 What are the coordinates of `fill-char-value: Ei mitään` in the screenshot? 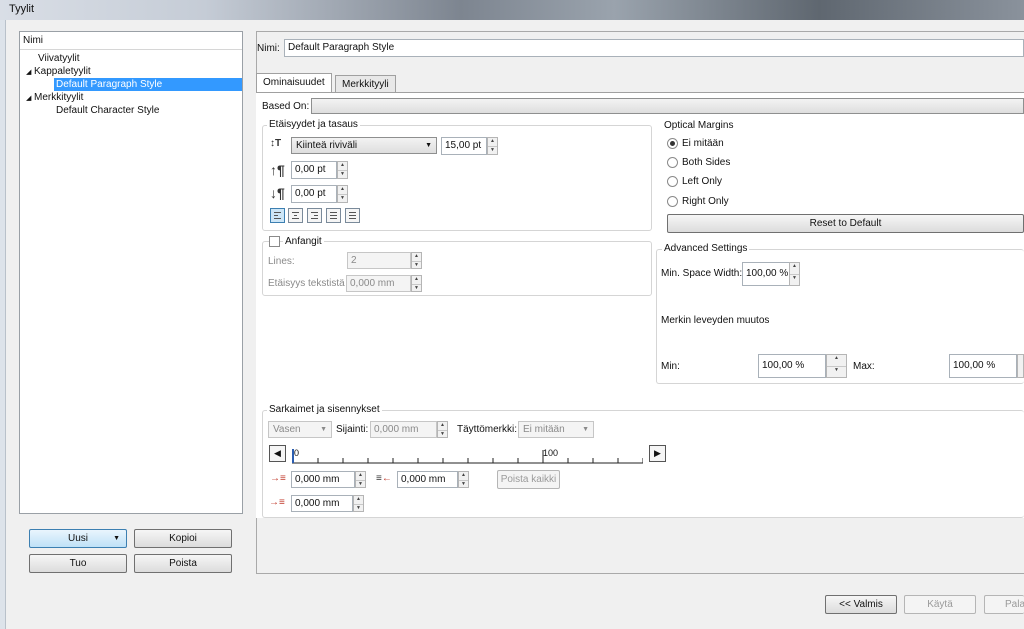 It's located at (544, 429).